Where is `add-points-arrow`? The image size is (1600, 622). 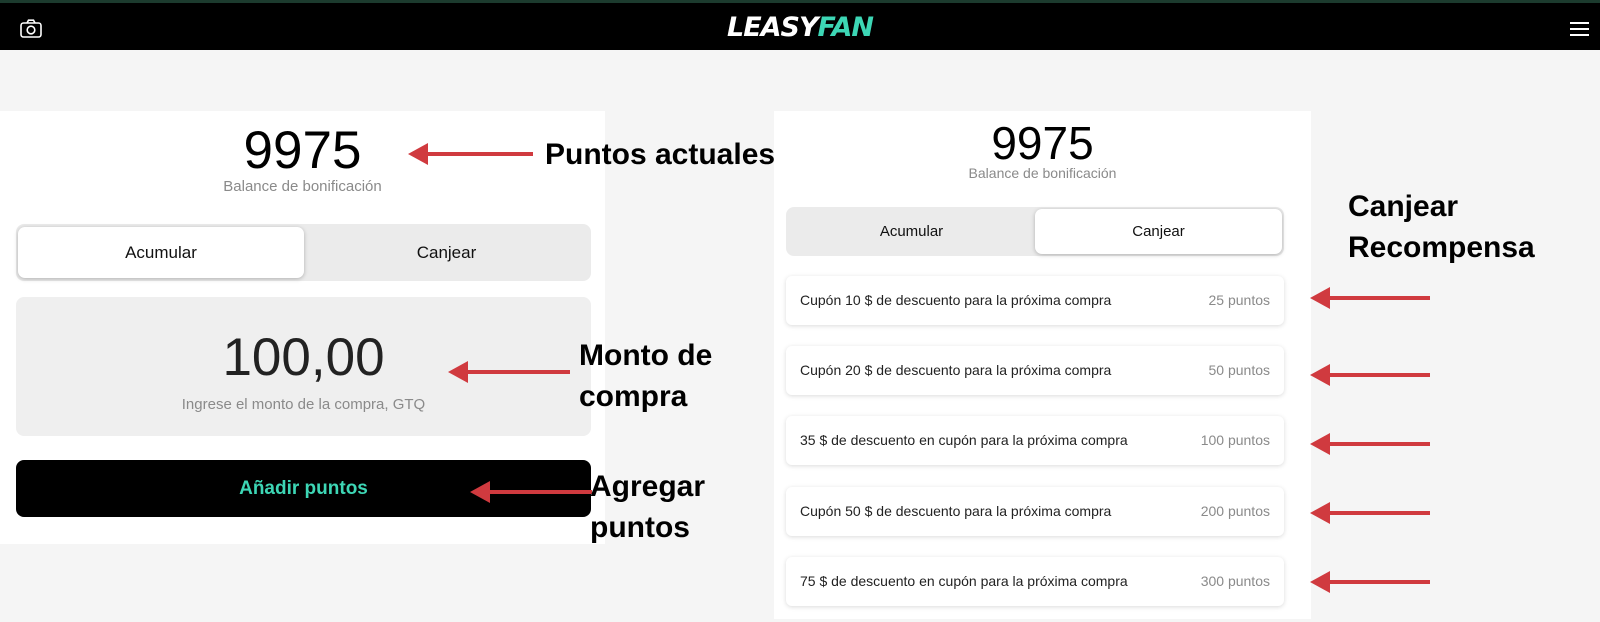
add-points-arrow is located at coordinates (531, 492).